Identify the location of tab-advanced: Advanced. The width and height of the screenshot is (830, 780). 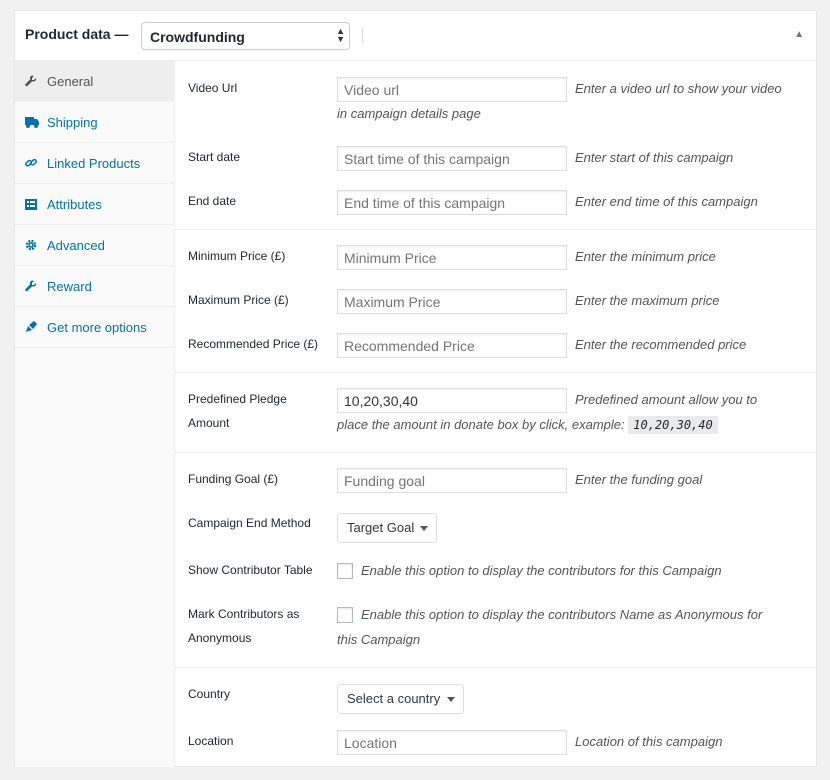
(94, 245).